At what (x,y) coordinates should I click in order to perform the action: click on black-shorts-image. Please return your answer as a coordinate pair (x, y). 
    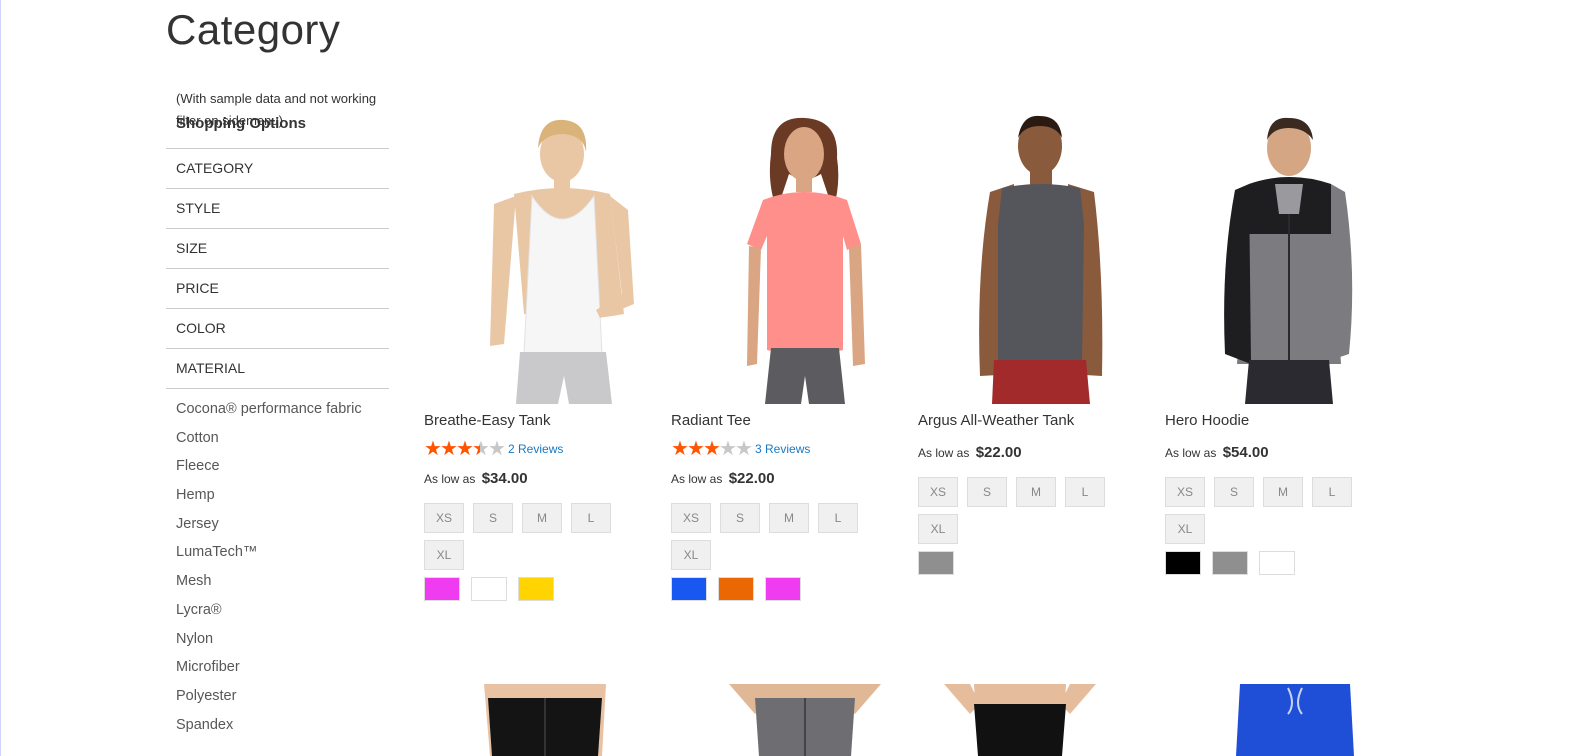
    Looking at the image, I should click on (1020, 720).